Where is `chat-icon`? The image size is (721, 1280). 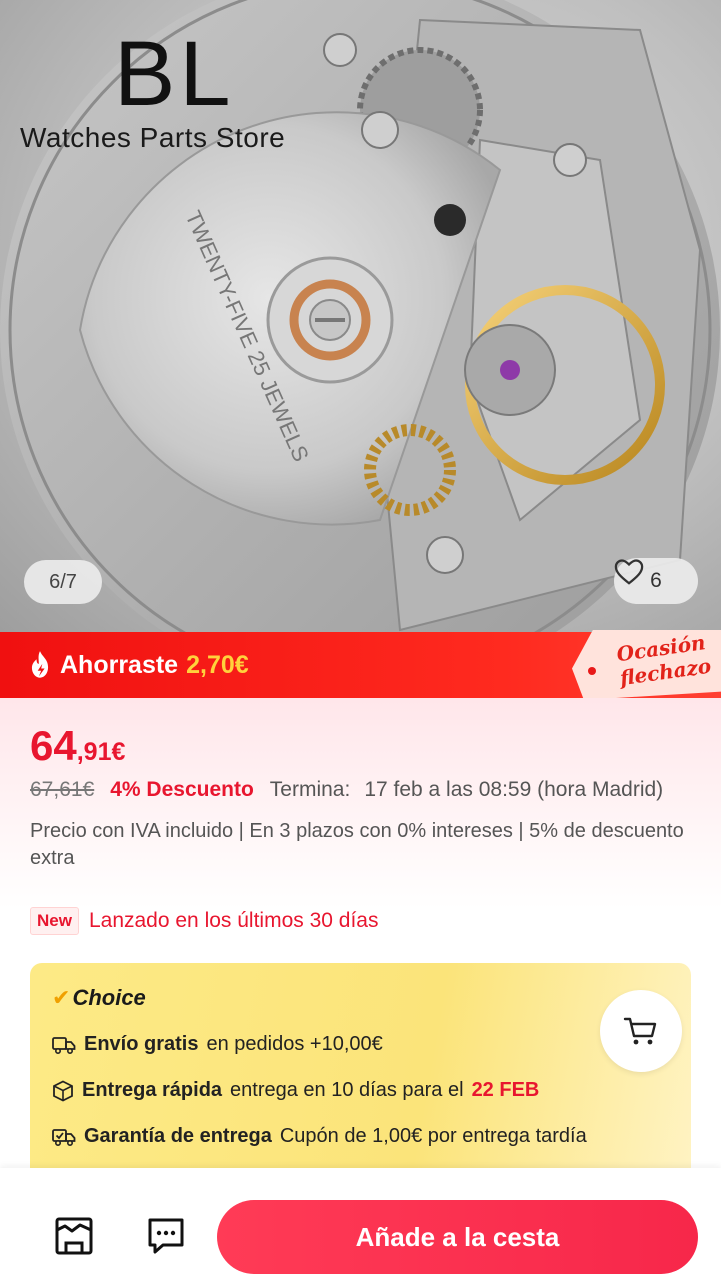 chat-icon is located at coordinates (166, 1236).